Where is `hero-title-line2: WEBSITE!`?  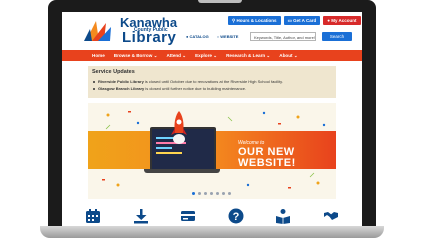 hero-title-line2: WEBSITE! is located at coordinates (267, 163).